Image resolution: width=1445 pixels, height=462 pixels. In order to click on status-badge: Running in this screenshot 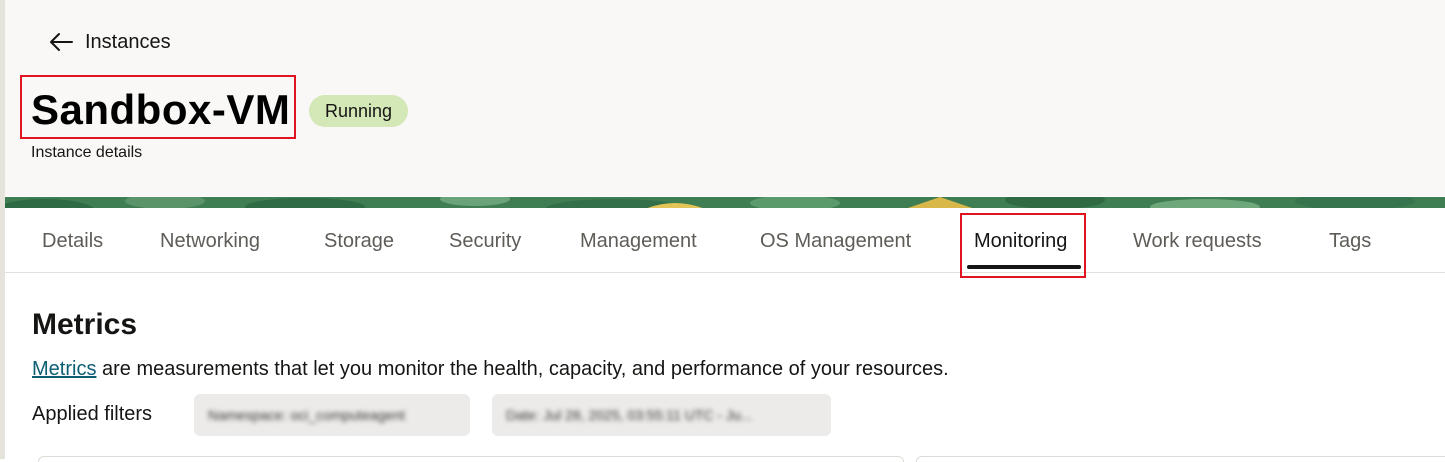, I will do `click(359, 111)`.